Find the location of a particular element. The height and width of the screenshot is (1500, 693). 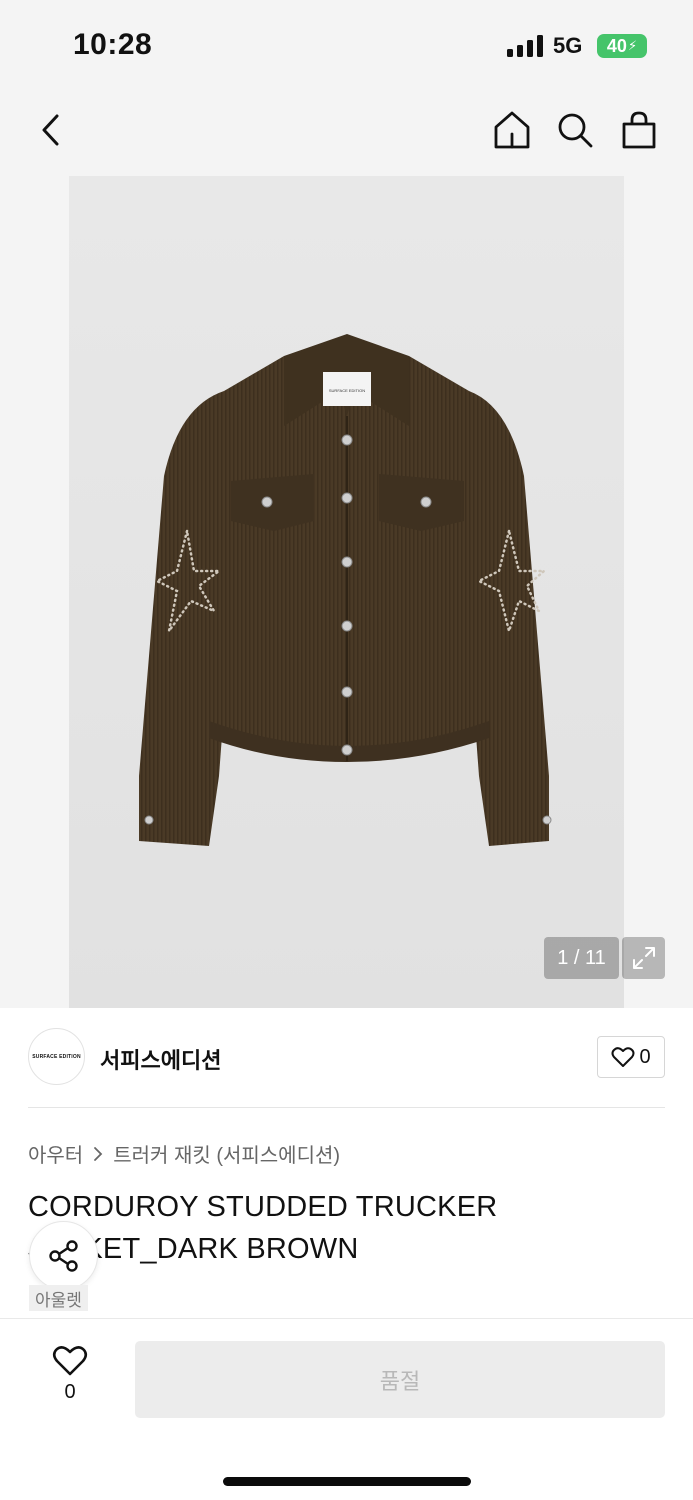

breadcrumb: 아우터 트러커 재킷 (서피스에디션) is located at coordinates (184, 1153).